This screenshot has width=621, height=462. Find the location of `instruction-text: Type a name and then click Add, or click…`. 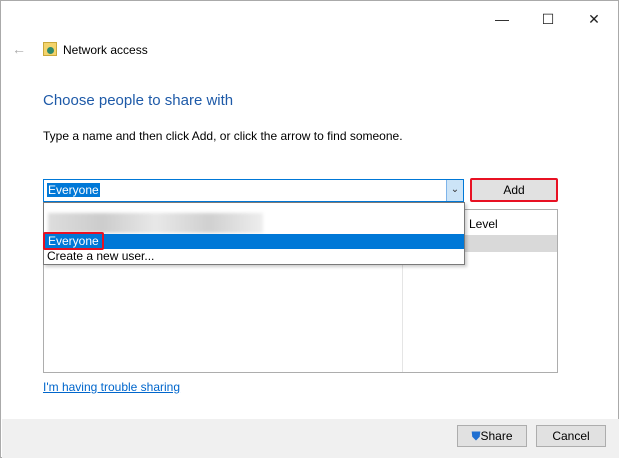

instruction-text: Type a name and then click Add, or click… is located at coordinates (223, 136).